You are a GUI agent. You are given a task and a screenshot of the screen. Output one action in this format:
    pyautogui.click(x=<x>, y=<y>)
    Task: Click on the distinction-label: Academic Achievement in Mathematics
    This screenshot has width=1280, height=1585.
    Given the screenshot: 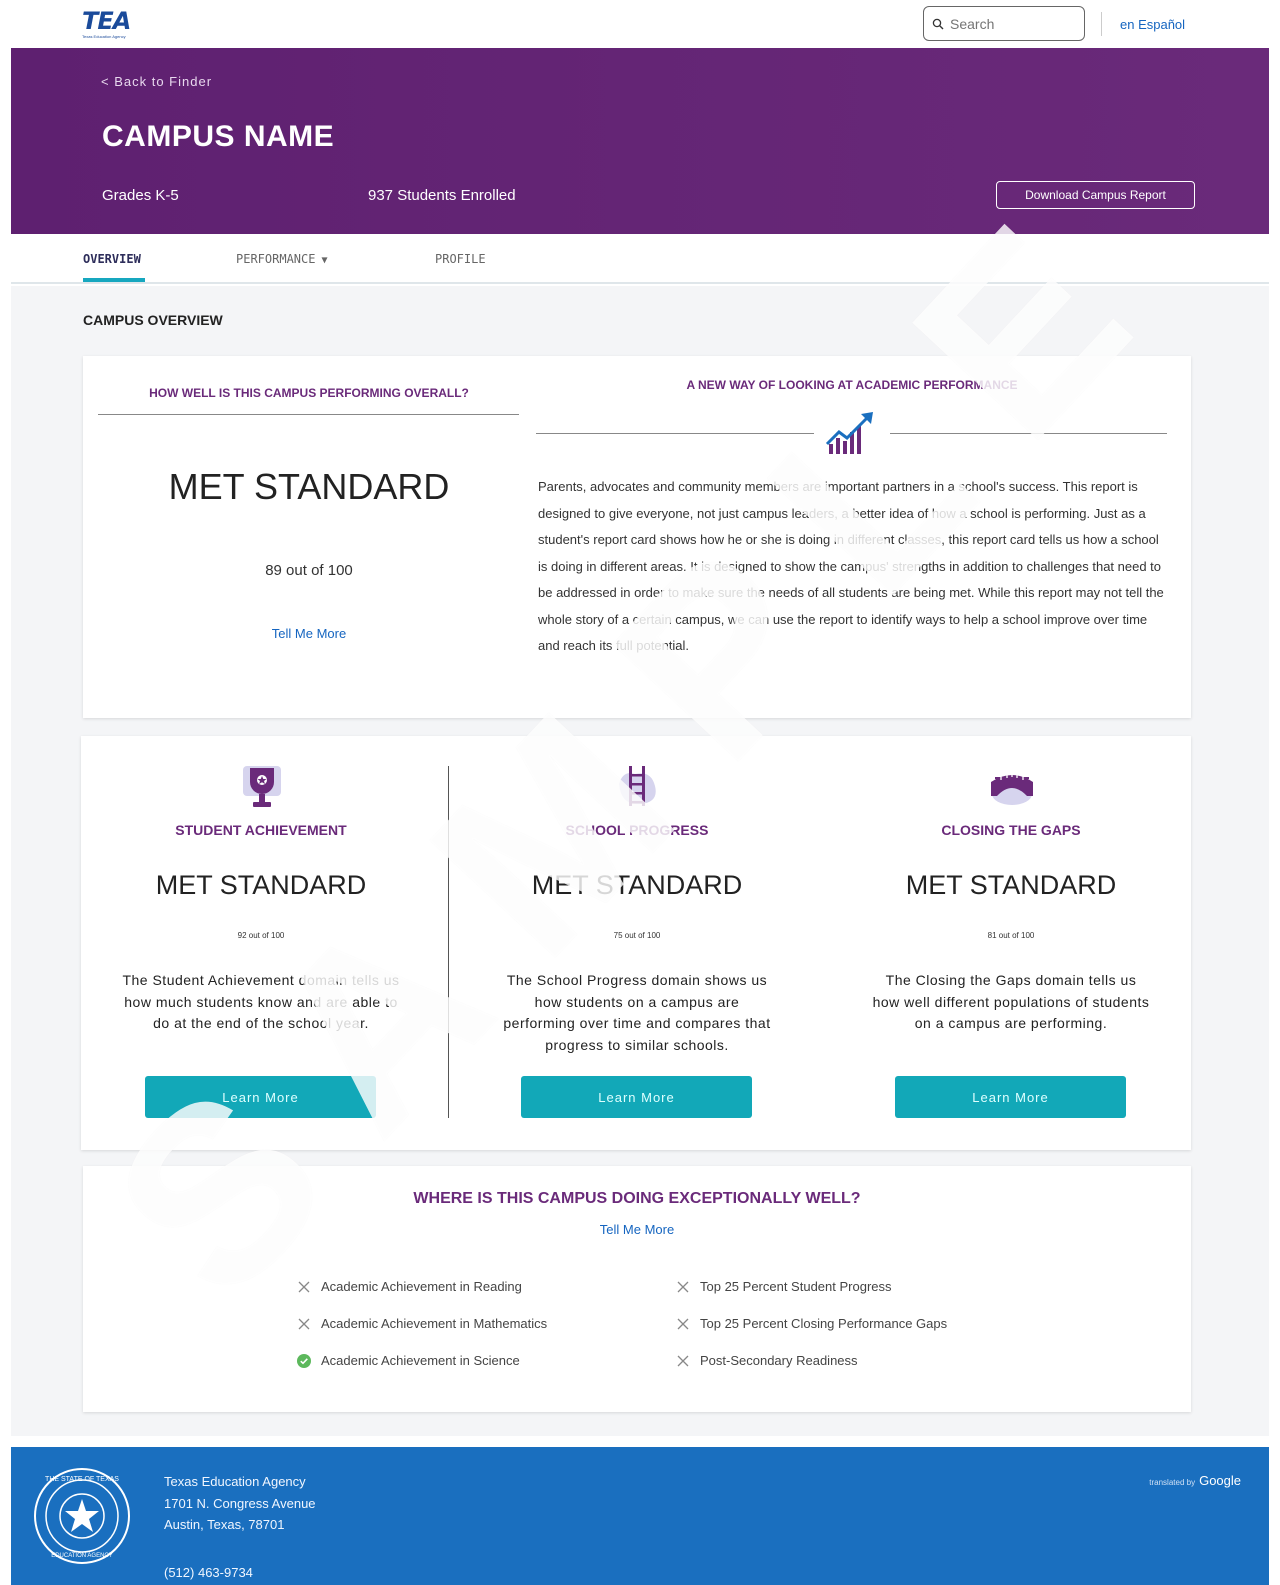 What is the action you would take?
    pyautogui.click(x=434, y=1323)
    